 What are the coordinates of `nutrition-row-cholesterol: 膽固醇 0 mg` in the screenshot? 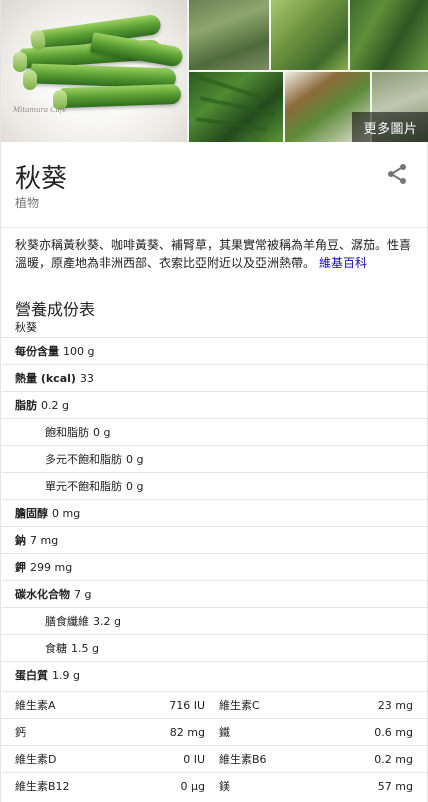 It's located at (214, 512).